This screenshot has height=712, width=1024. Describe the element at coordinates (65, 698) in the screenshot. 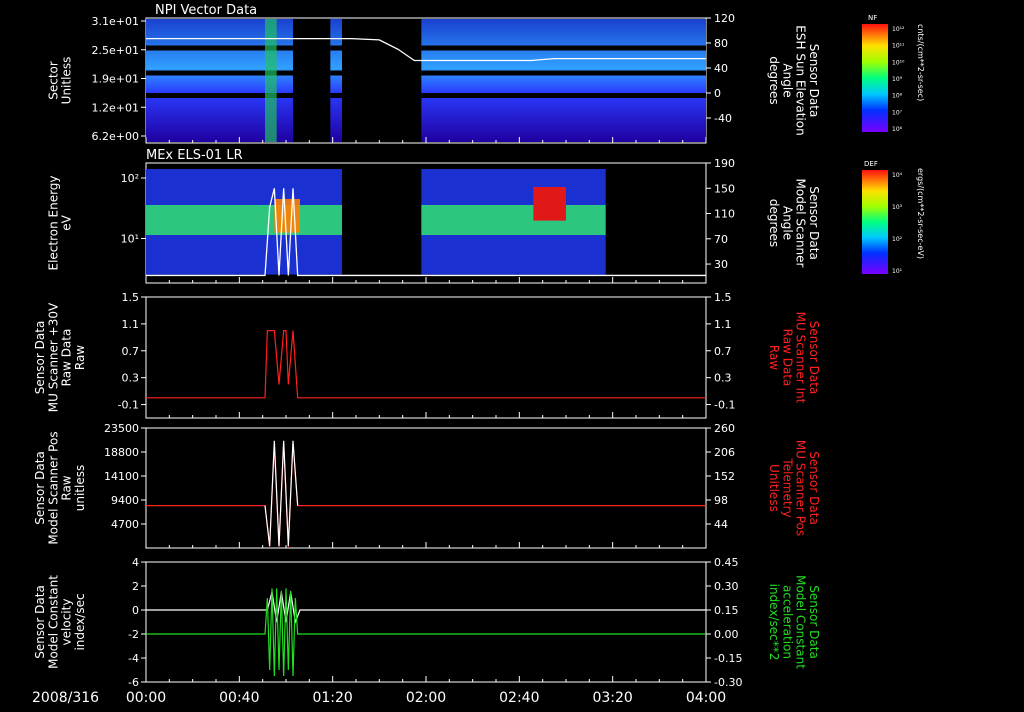

I see `date-label: 2008/316` at that location.